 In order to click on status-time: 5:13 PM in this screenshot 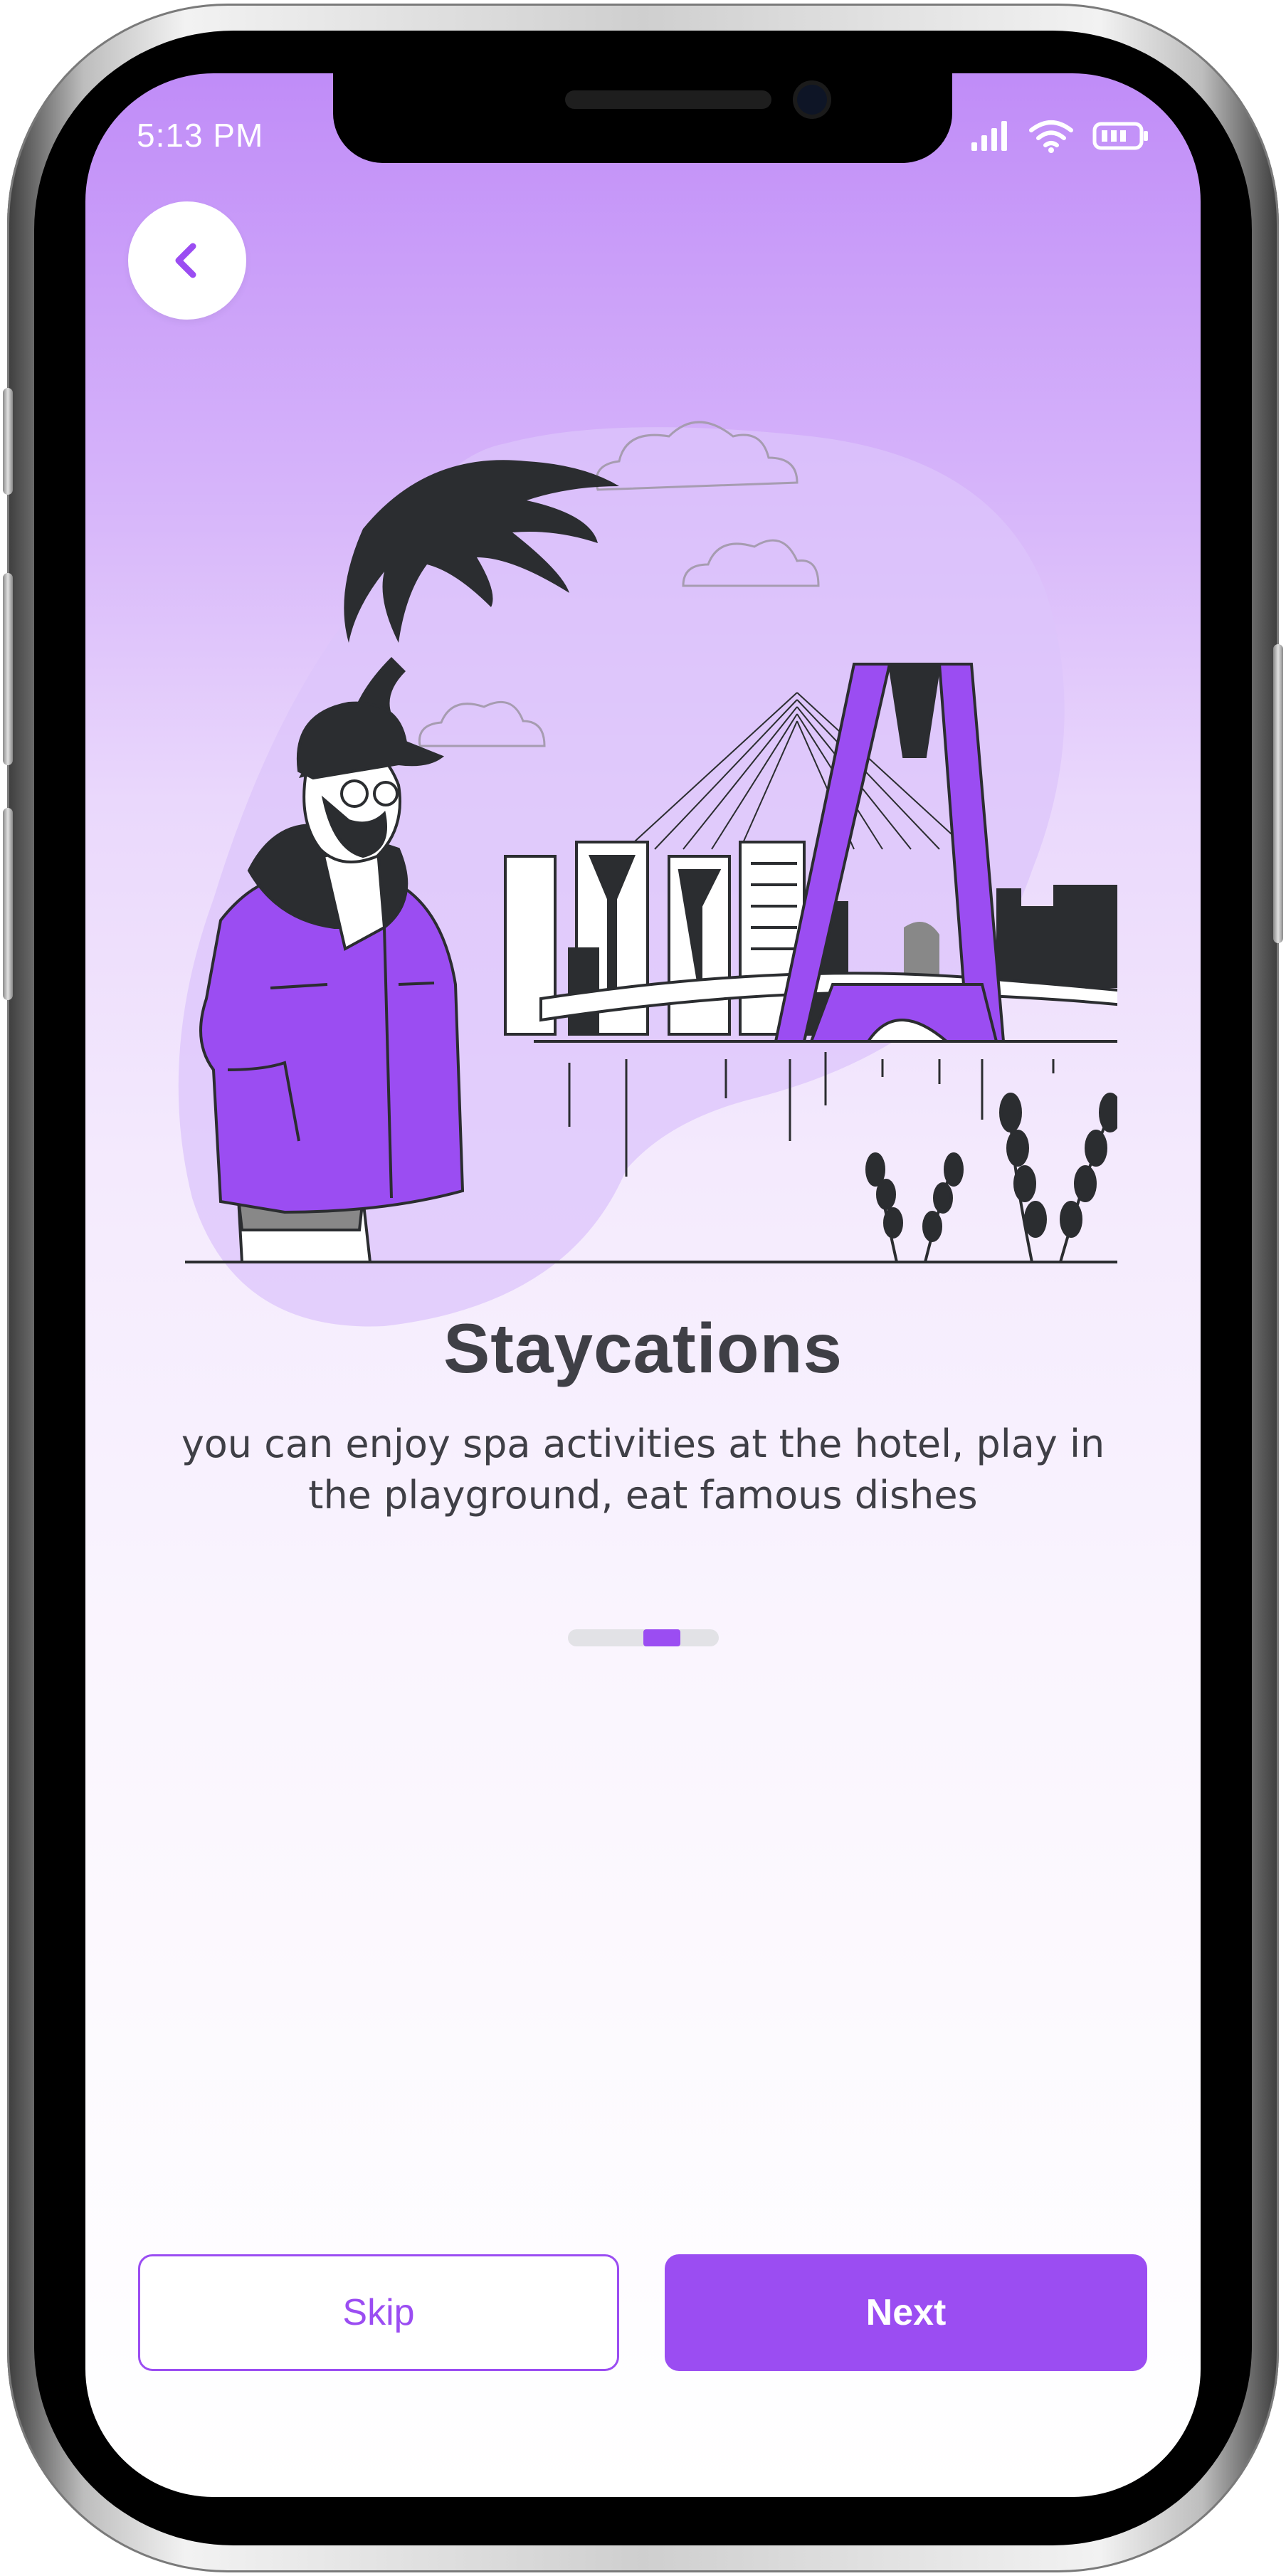, I will do `click(200, 135)`.